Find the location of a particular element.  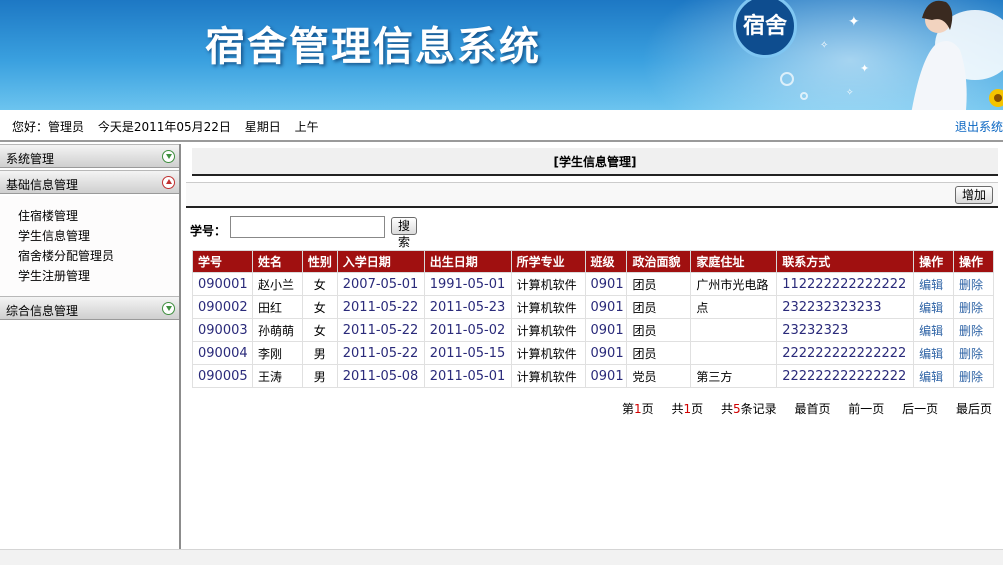

cell-birth-date: 1991-05-01 is located at coordinates (467, 284).